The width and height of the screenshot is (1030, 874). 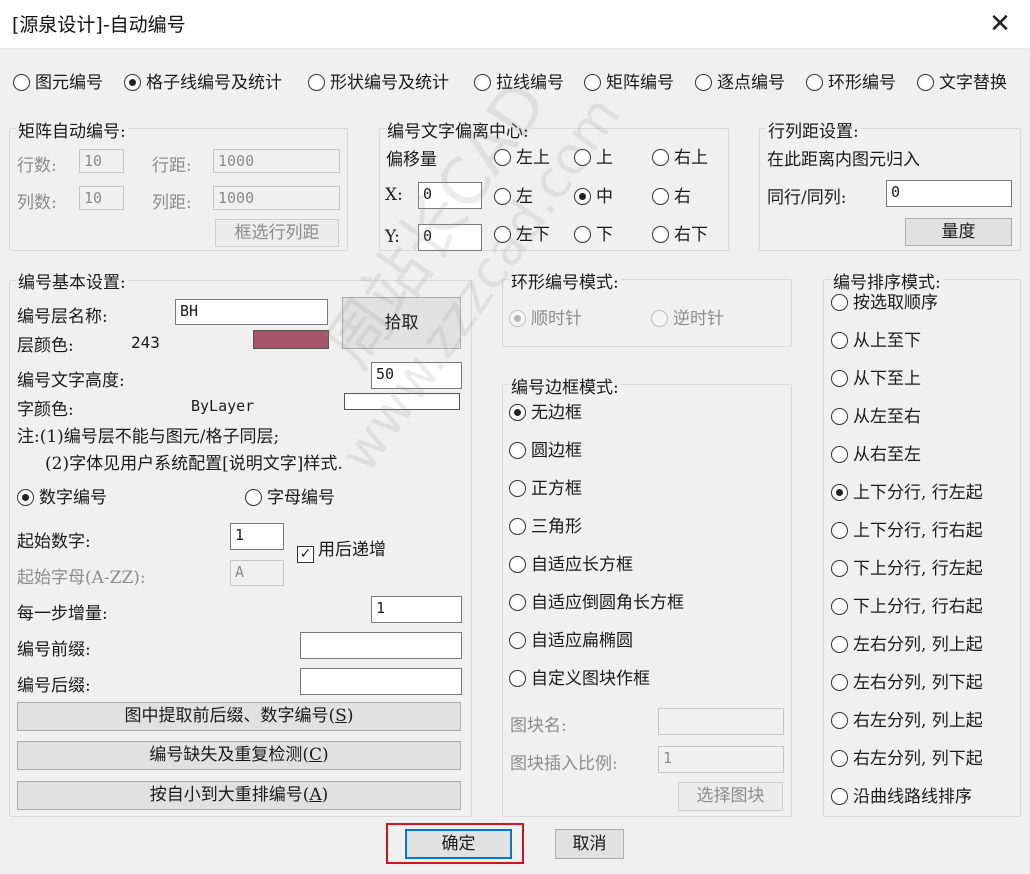 What do you see at coordinates (596, 603) in the screenshot?
I see `border-option-radio-5: 自适应倒圆角长方框` at bounding box center [596, 603].